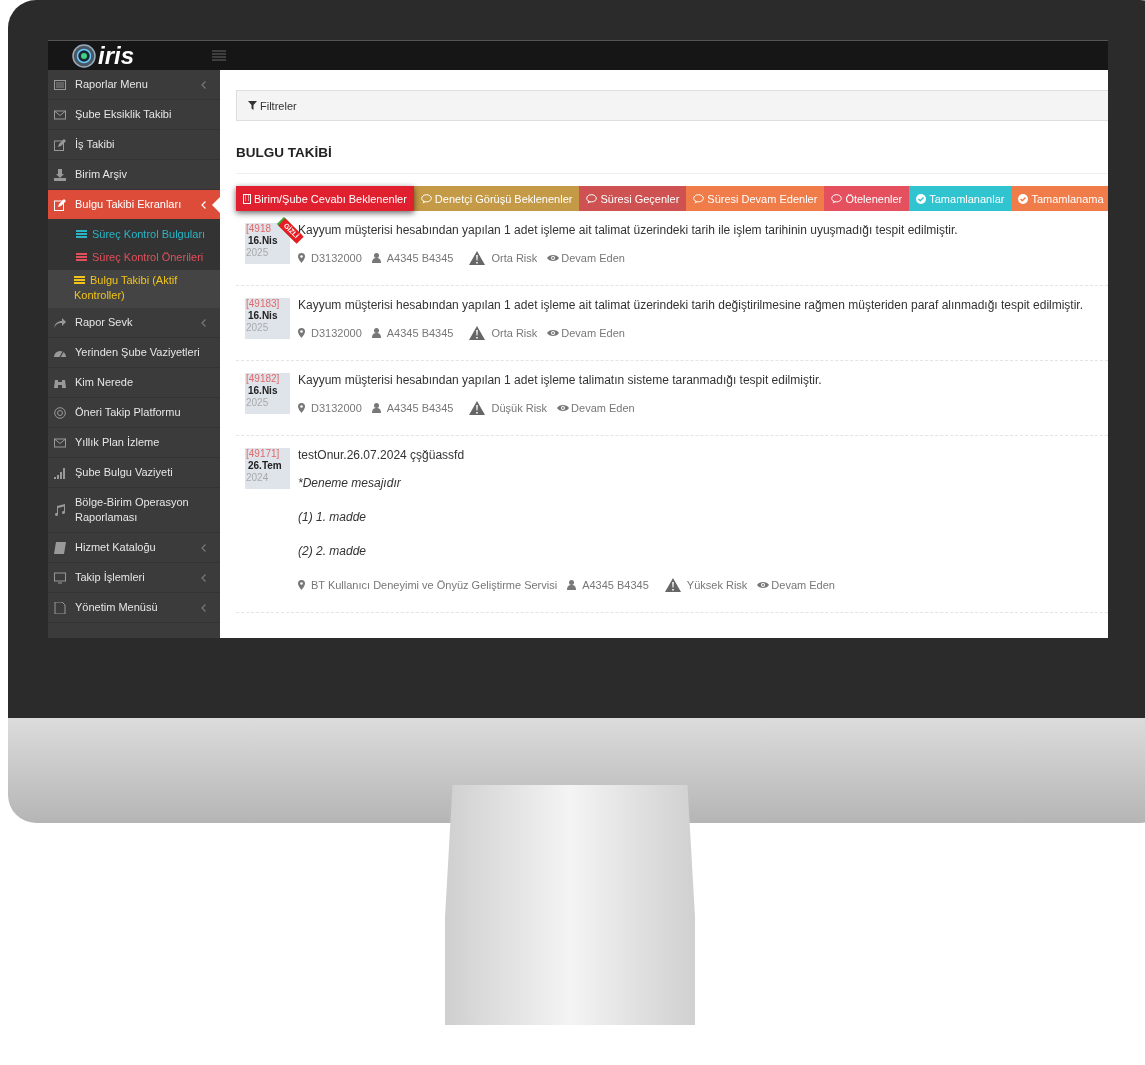  What do you see at coordinates (333, 551) in the screenshot?
I see `finding-text: (2) 2. madde` at bounding box center [333, 551].